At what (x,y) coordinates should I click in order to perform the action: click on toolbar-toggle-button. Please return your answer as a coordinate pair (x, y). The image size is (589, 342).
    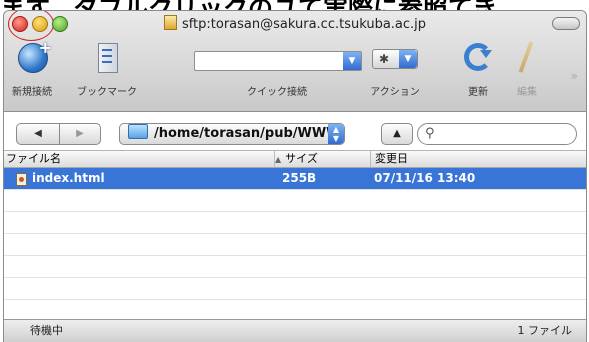
    Looking at the image, I should click on (566, 23).